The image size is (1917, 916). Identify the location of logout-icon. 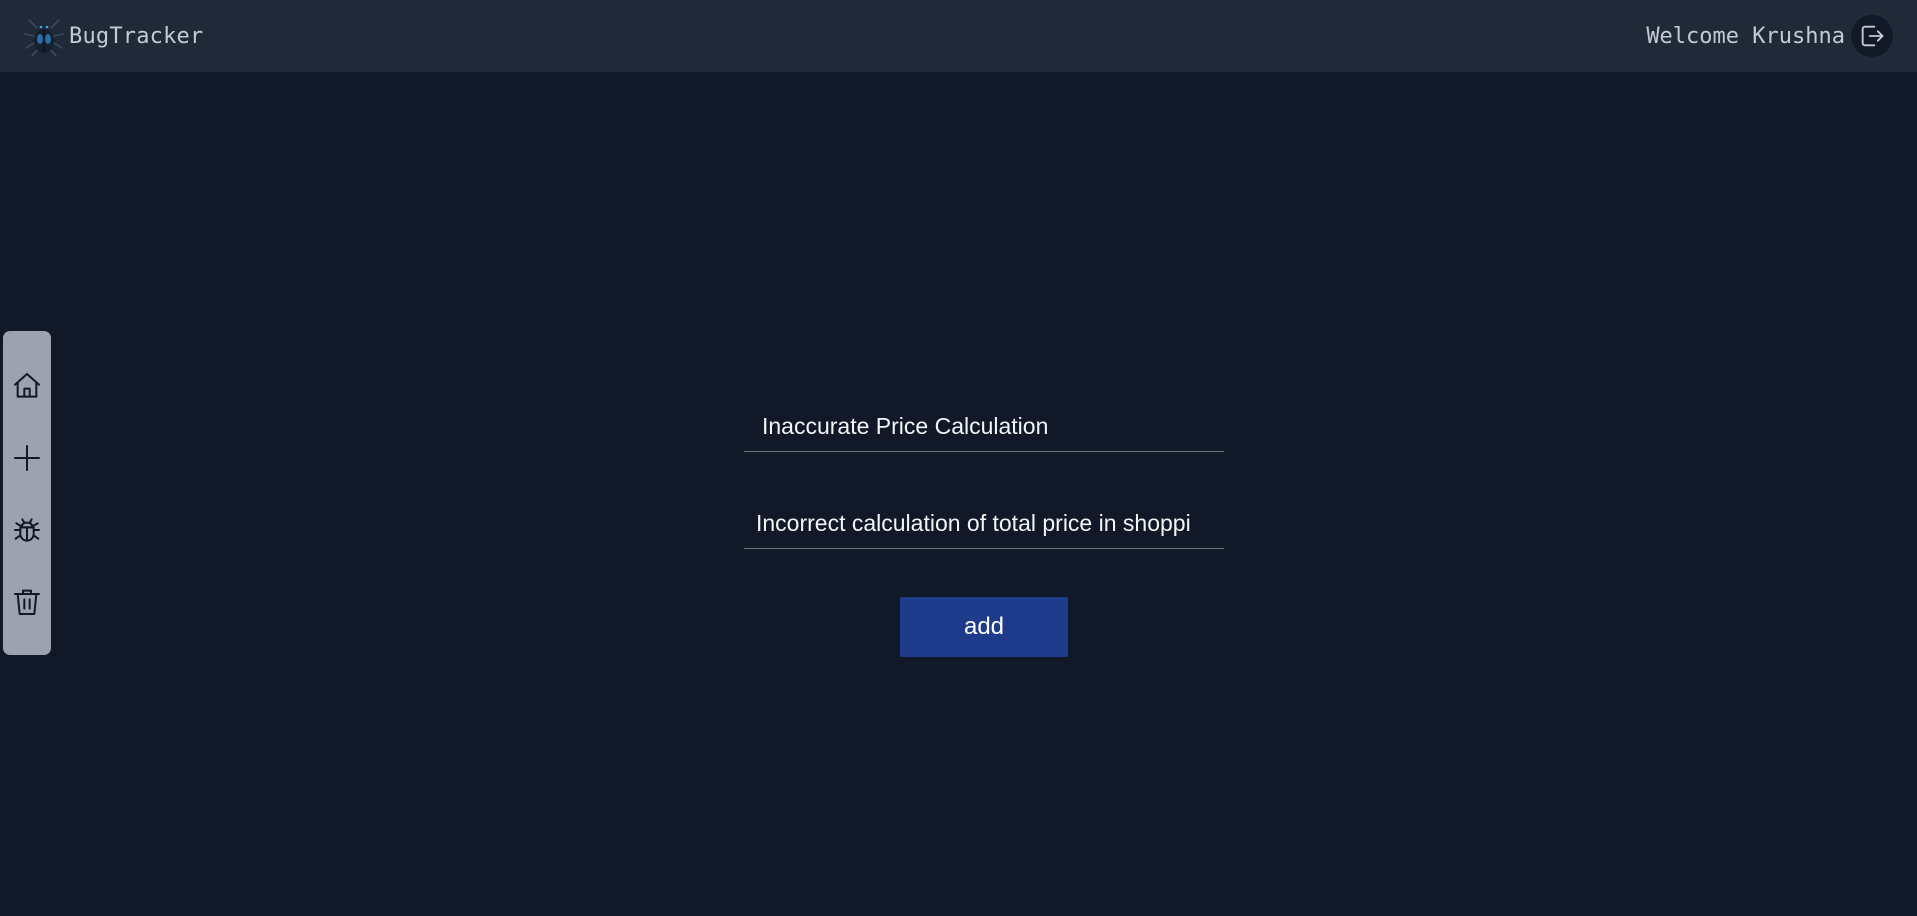
(1872, 36).